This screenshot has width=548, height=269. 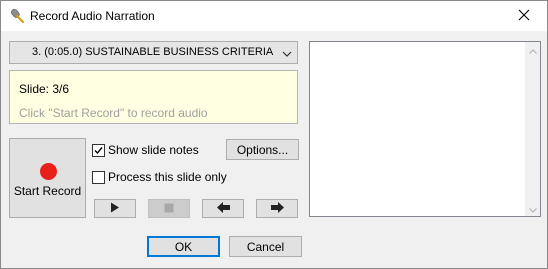 What do you see at coordinates (98, 177) in the screenshot?
I see `process-slide-only-checkbox` at bounding box center [98, 177].